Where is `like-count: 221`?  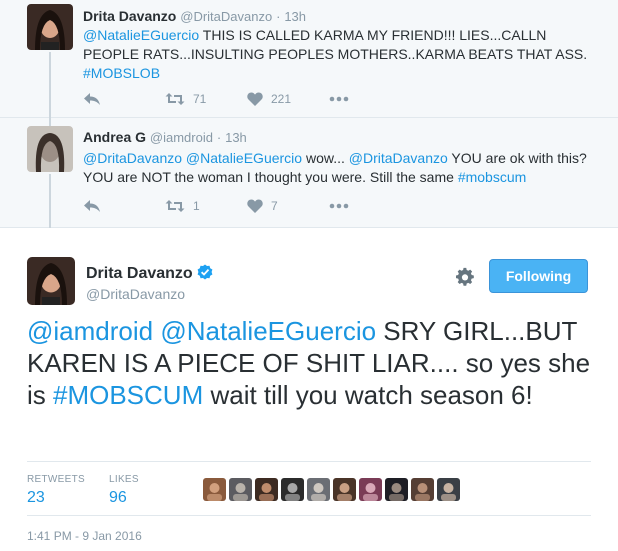
like-count: 221 is located at coordinates (281, 99).